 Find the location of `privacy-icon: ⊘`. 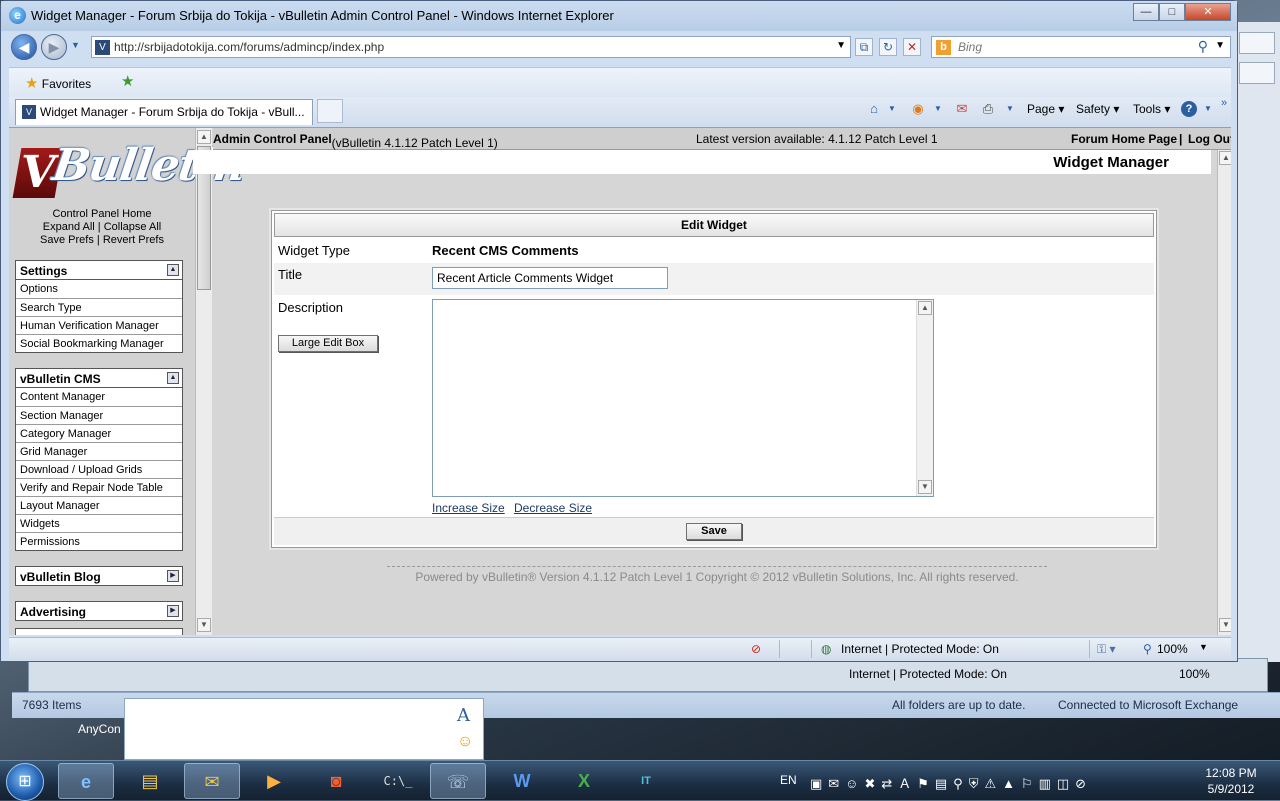

privacy-icon: ⊘ is located at coordinates (756, 649).